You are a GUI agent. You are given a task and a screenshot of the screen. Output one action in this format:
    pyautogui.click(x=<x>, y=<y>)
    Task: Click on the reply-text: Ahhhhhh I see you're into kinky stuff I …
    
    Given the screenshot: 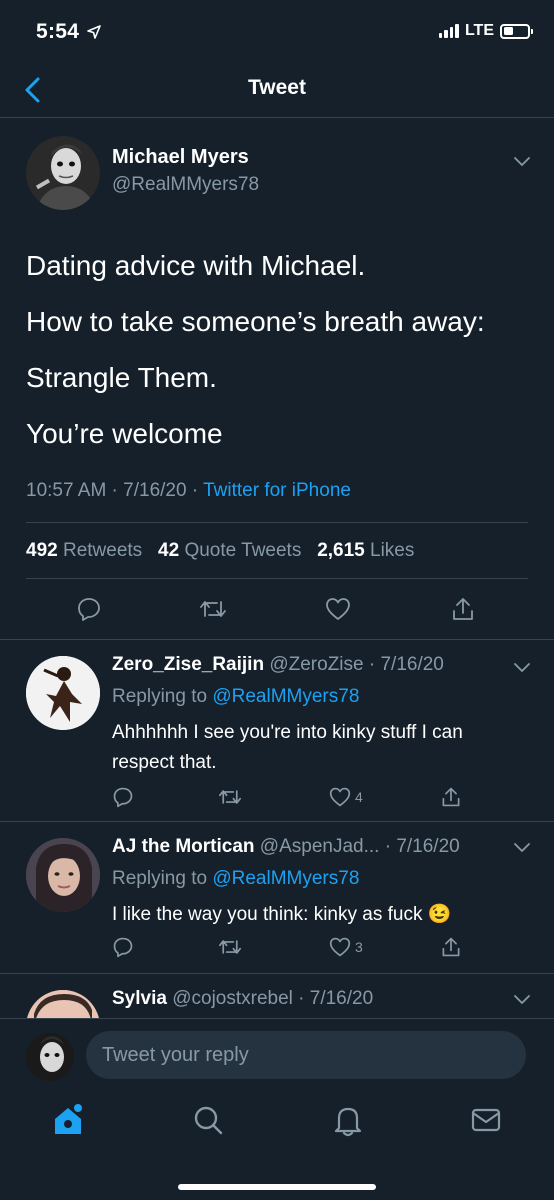 What is the action you would take?
    pyautogui.click(x=287, y=747)
    